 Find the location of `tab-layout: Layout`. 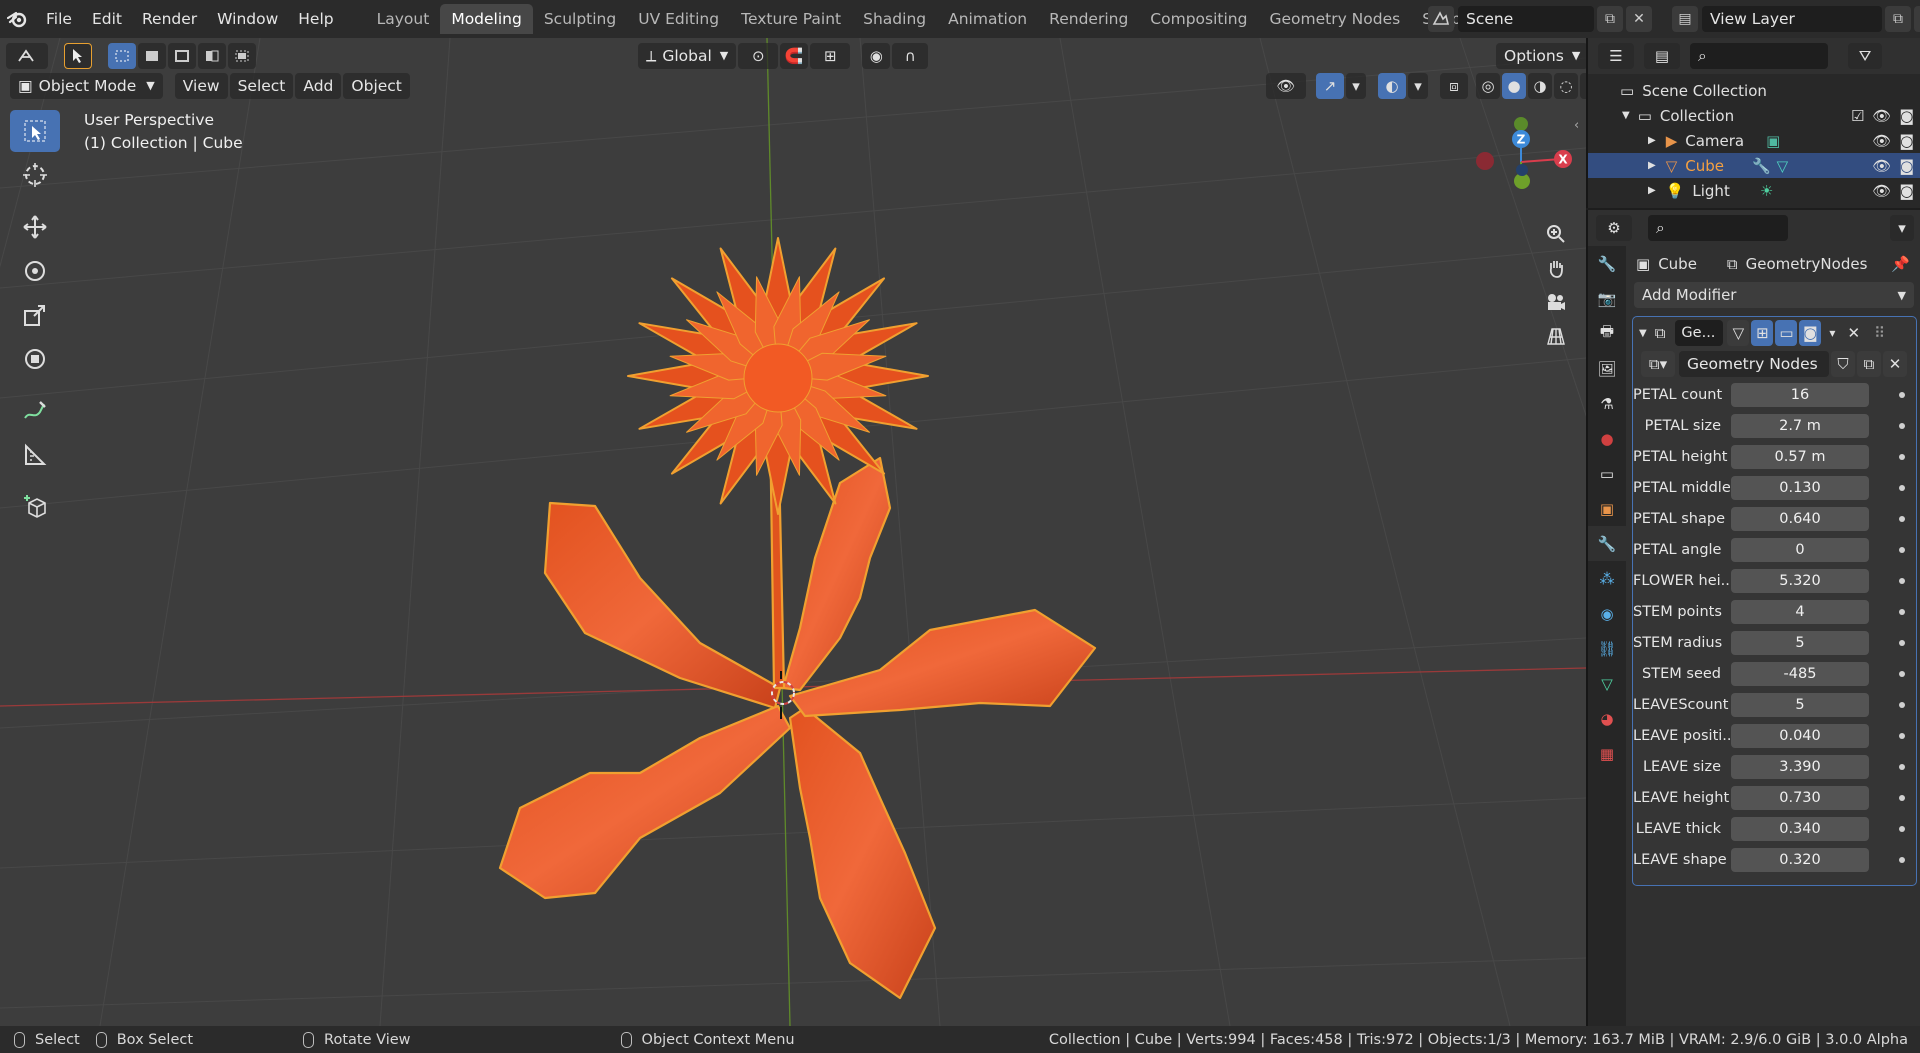

tab-layout: Layout is located at coordinates (403, 19).